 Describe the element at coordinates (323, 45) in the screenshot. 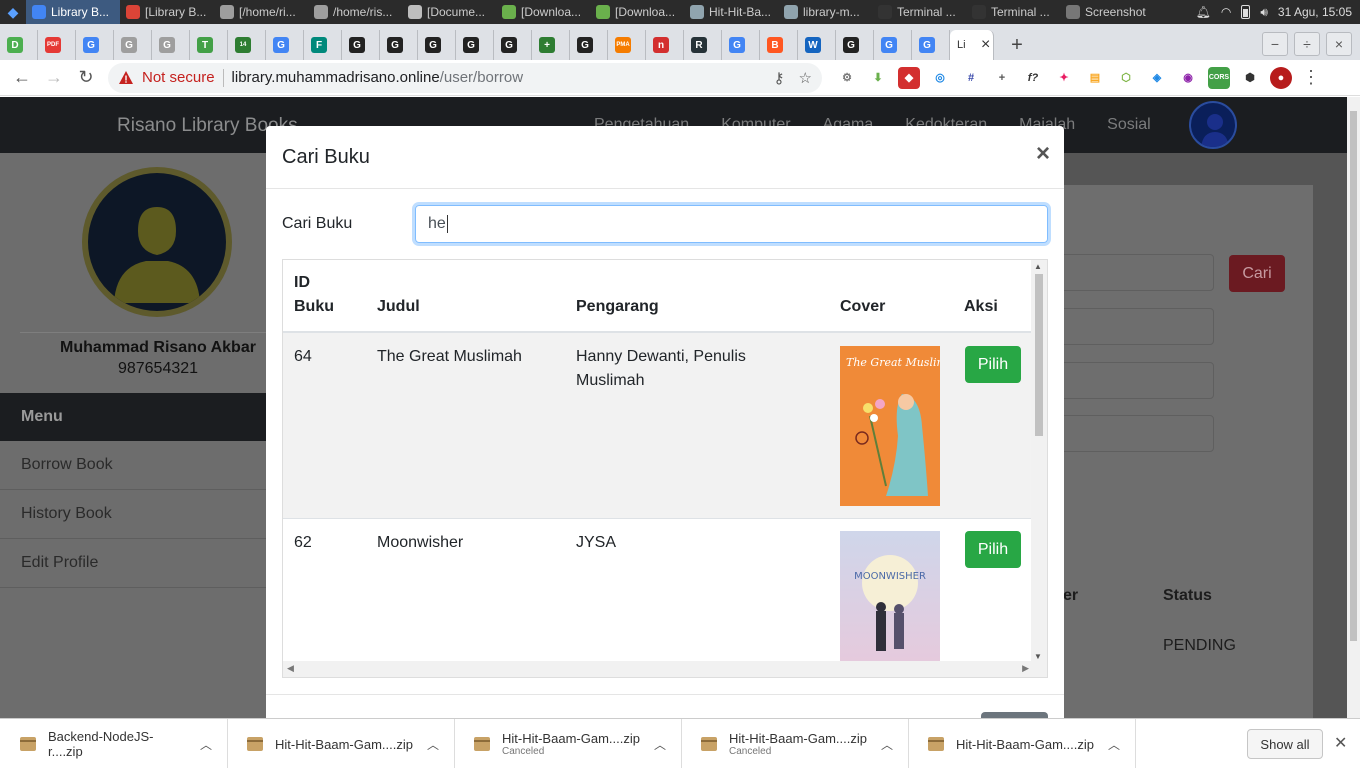

I see `browser-tab-8: F` at that location.